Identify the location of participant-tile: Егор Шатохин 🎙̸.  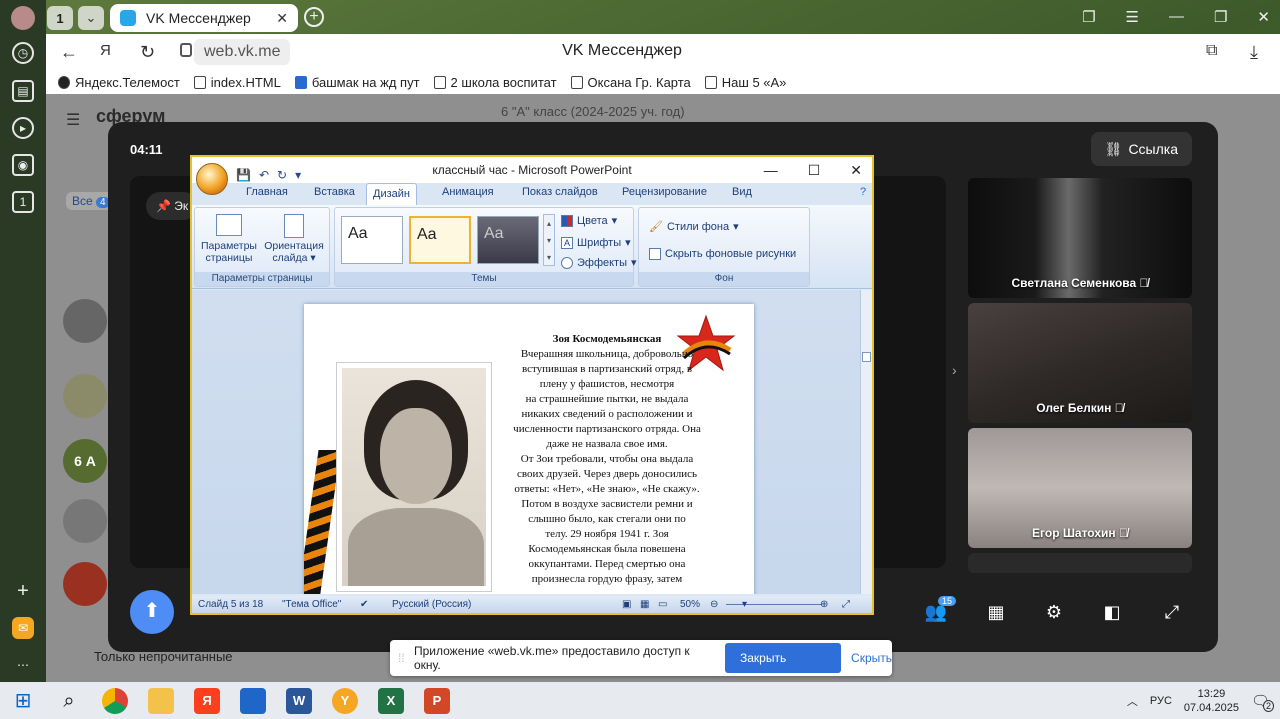
(1080, 488).